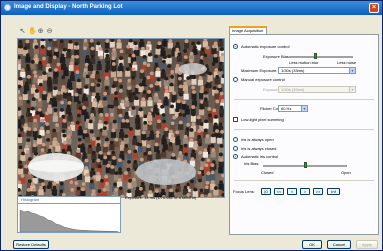  Describe the element at coordinates (315, 56) in the screenshot. I see `exposure-bias-slider` at that location.